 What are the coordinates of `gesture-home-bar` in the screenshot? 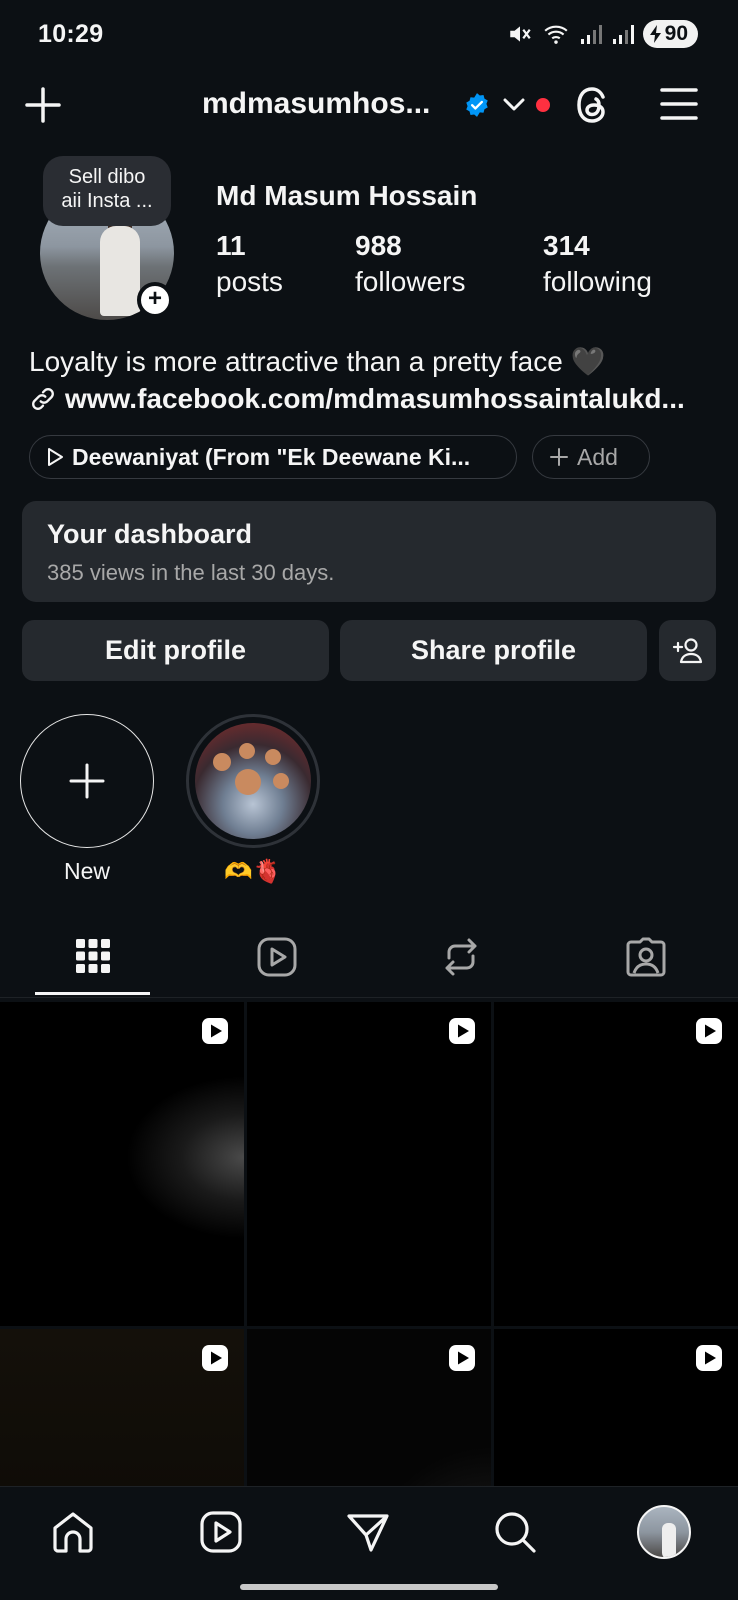 It's located at (369, 1587).